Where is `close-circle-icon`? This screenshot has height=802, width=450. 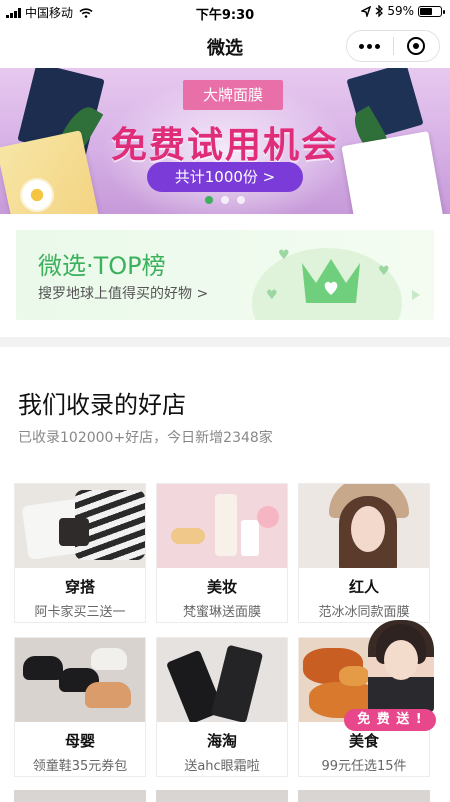 close-circle-icon is located at coordinates (416, 46).